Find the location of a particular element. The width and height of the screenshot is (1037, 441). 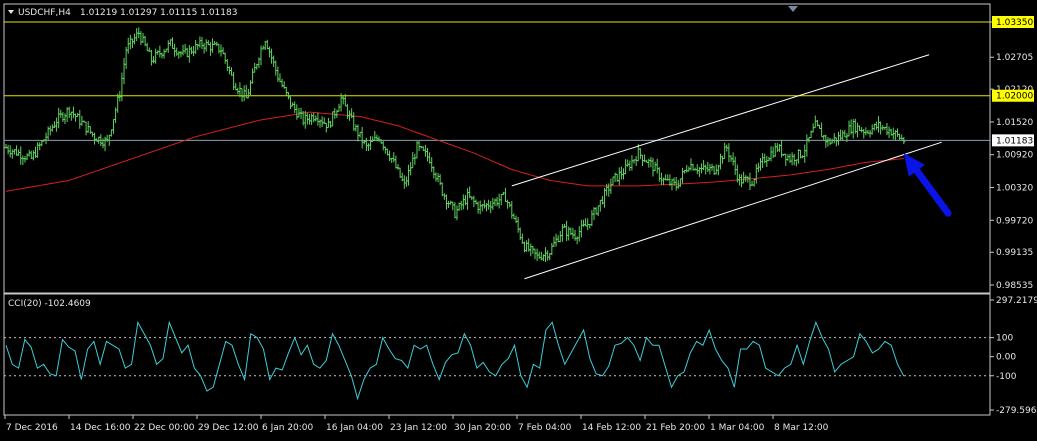

cci-tick-label: 297.2179 is located at coordinates (1016, 301).